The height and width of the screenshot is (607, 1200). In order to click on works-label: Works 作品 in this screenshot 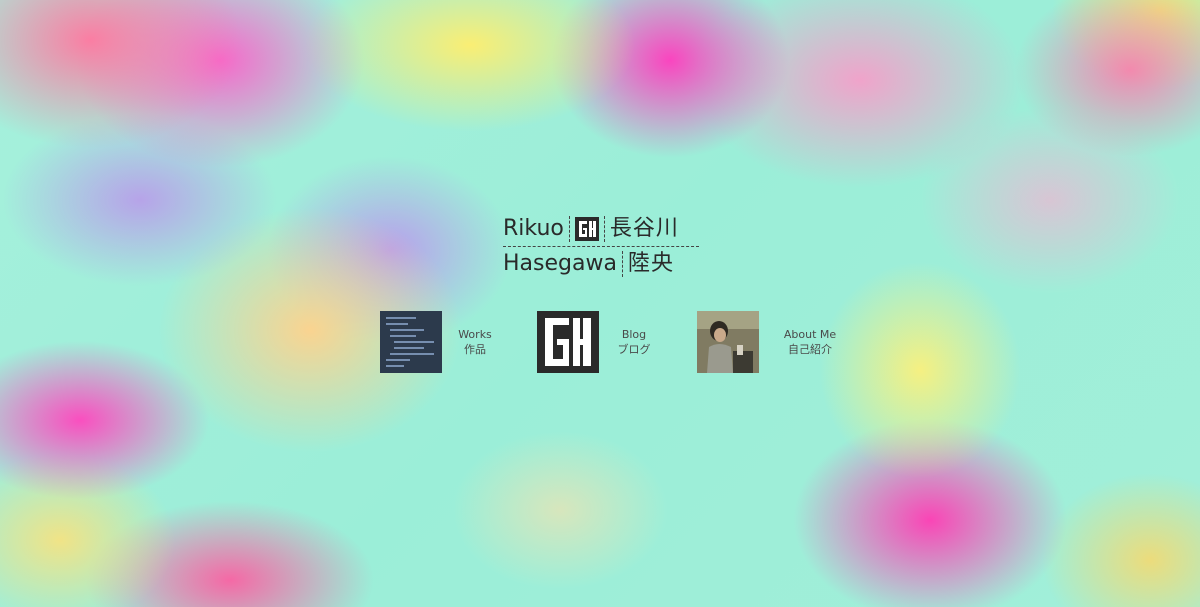, I will do `click(475, 342)`.